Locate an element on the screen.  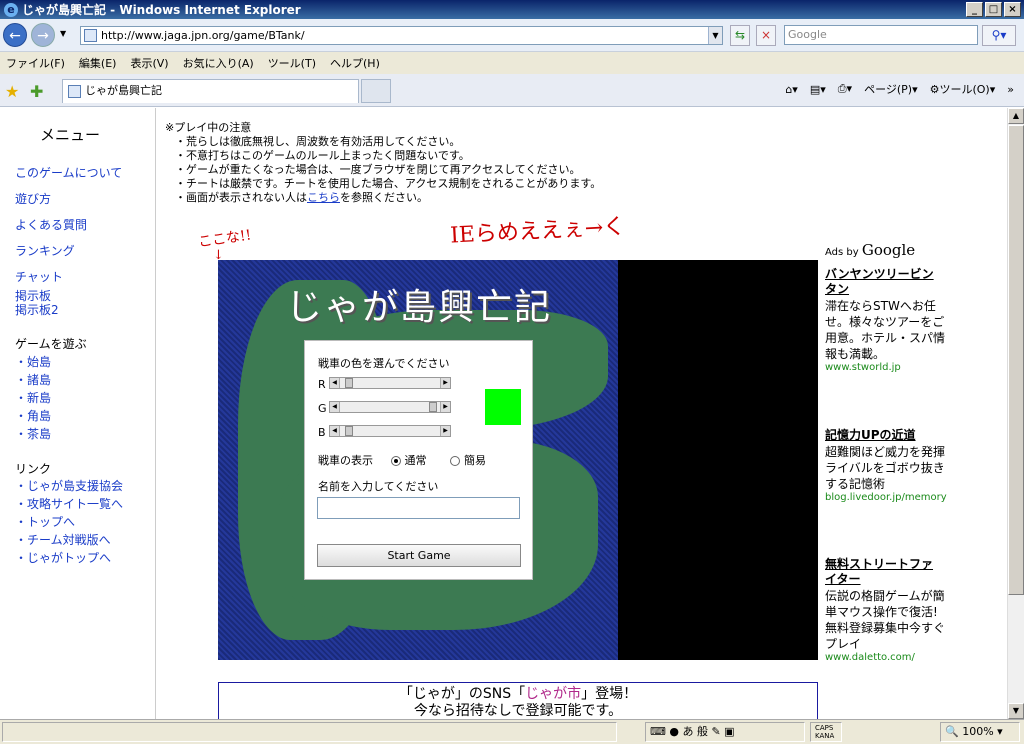
game-title: じゃが島興亡記 is located at coordinates (419, 307).